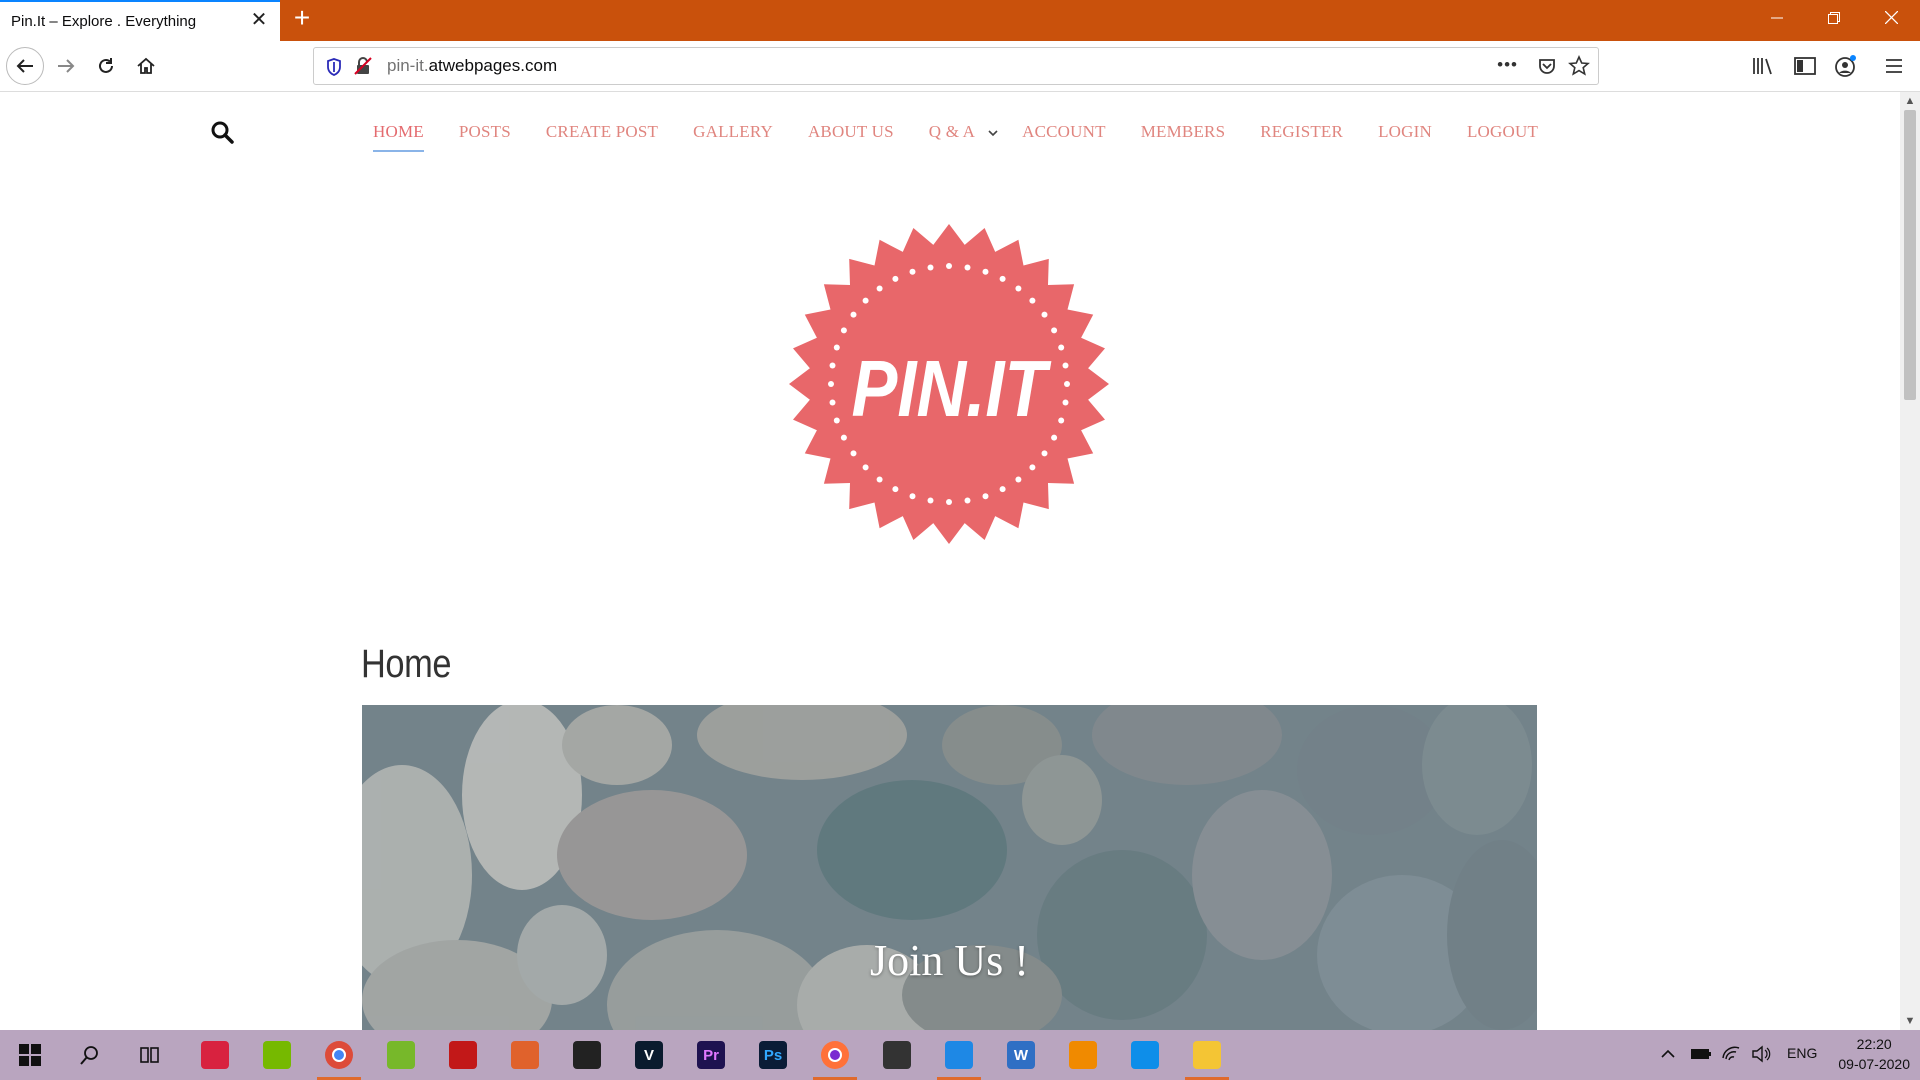 The height and width of the screenshot is (1080, 1920). Describe the element at coordinates (222, 134) in the screenshot. I see `site-search-icon` at that location.